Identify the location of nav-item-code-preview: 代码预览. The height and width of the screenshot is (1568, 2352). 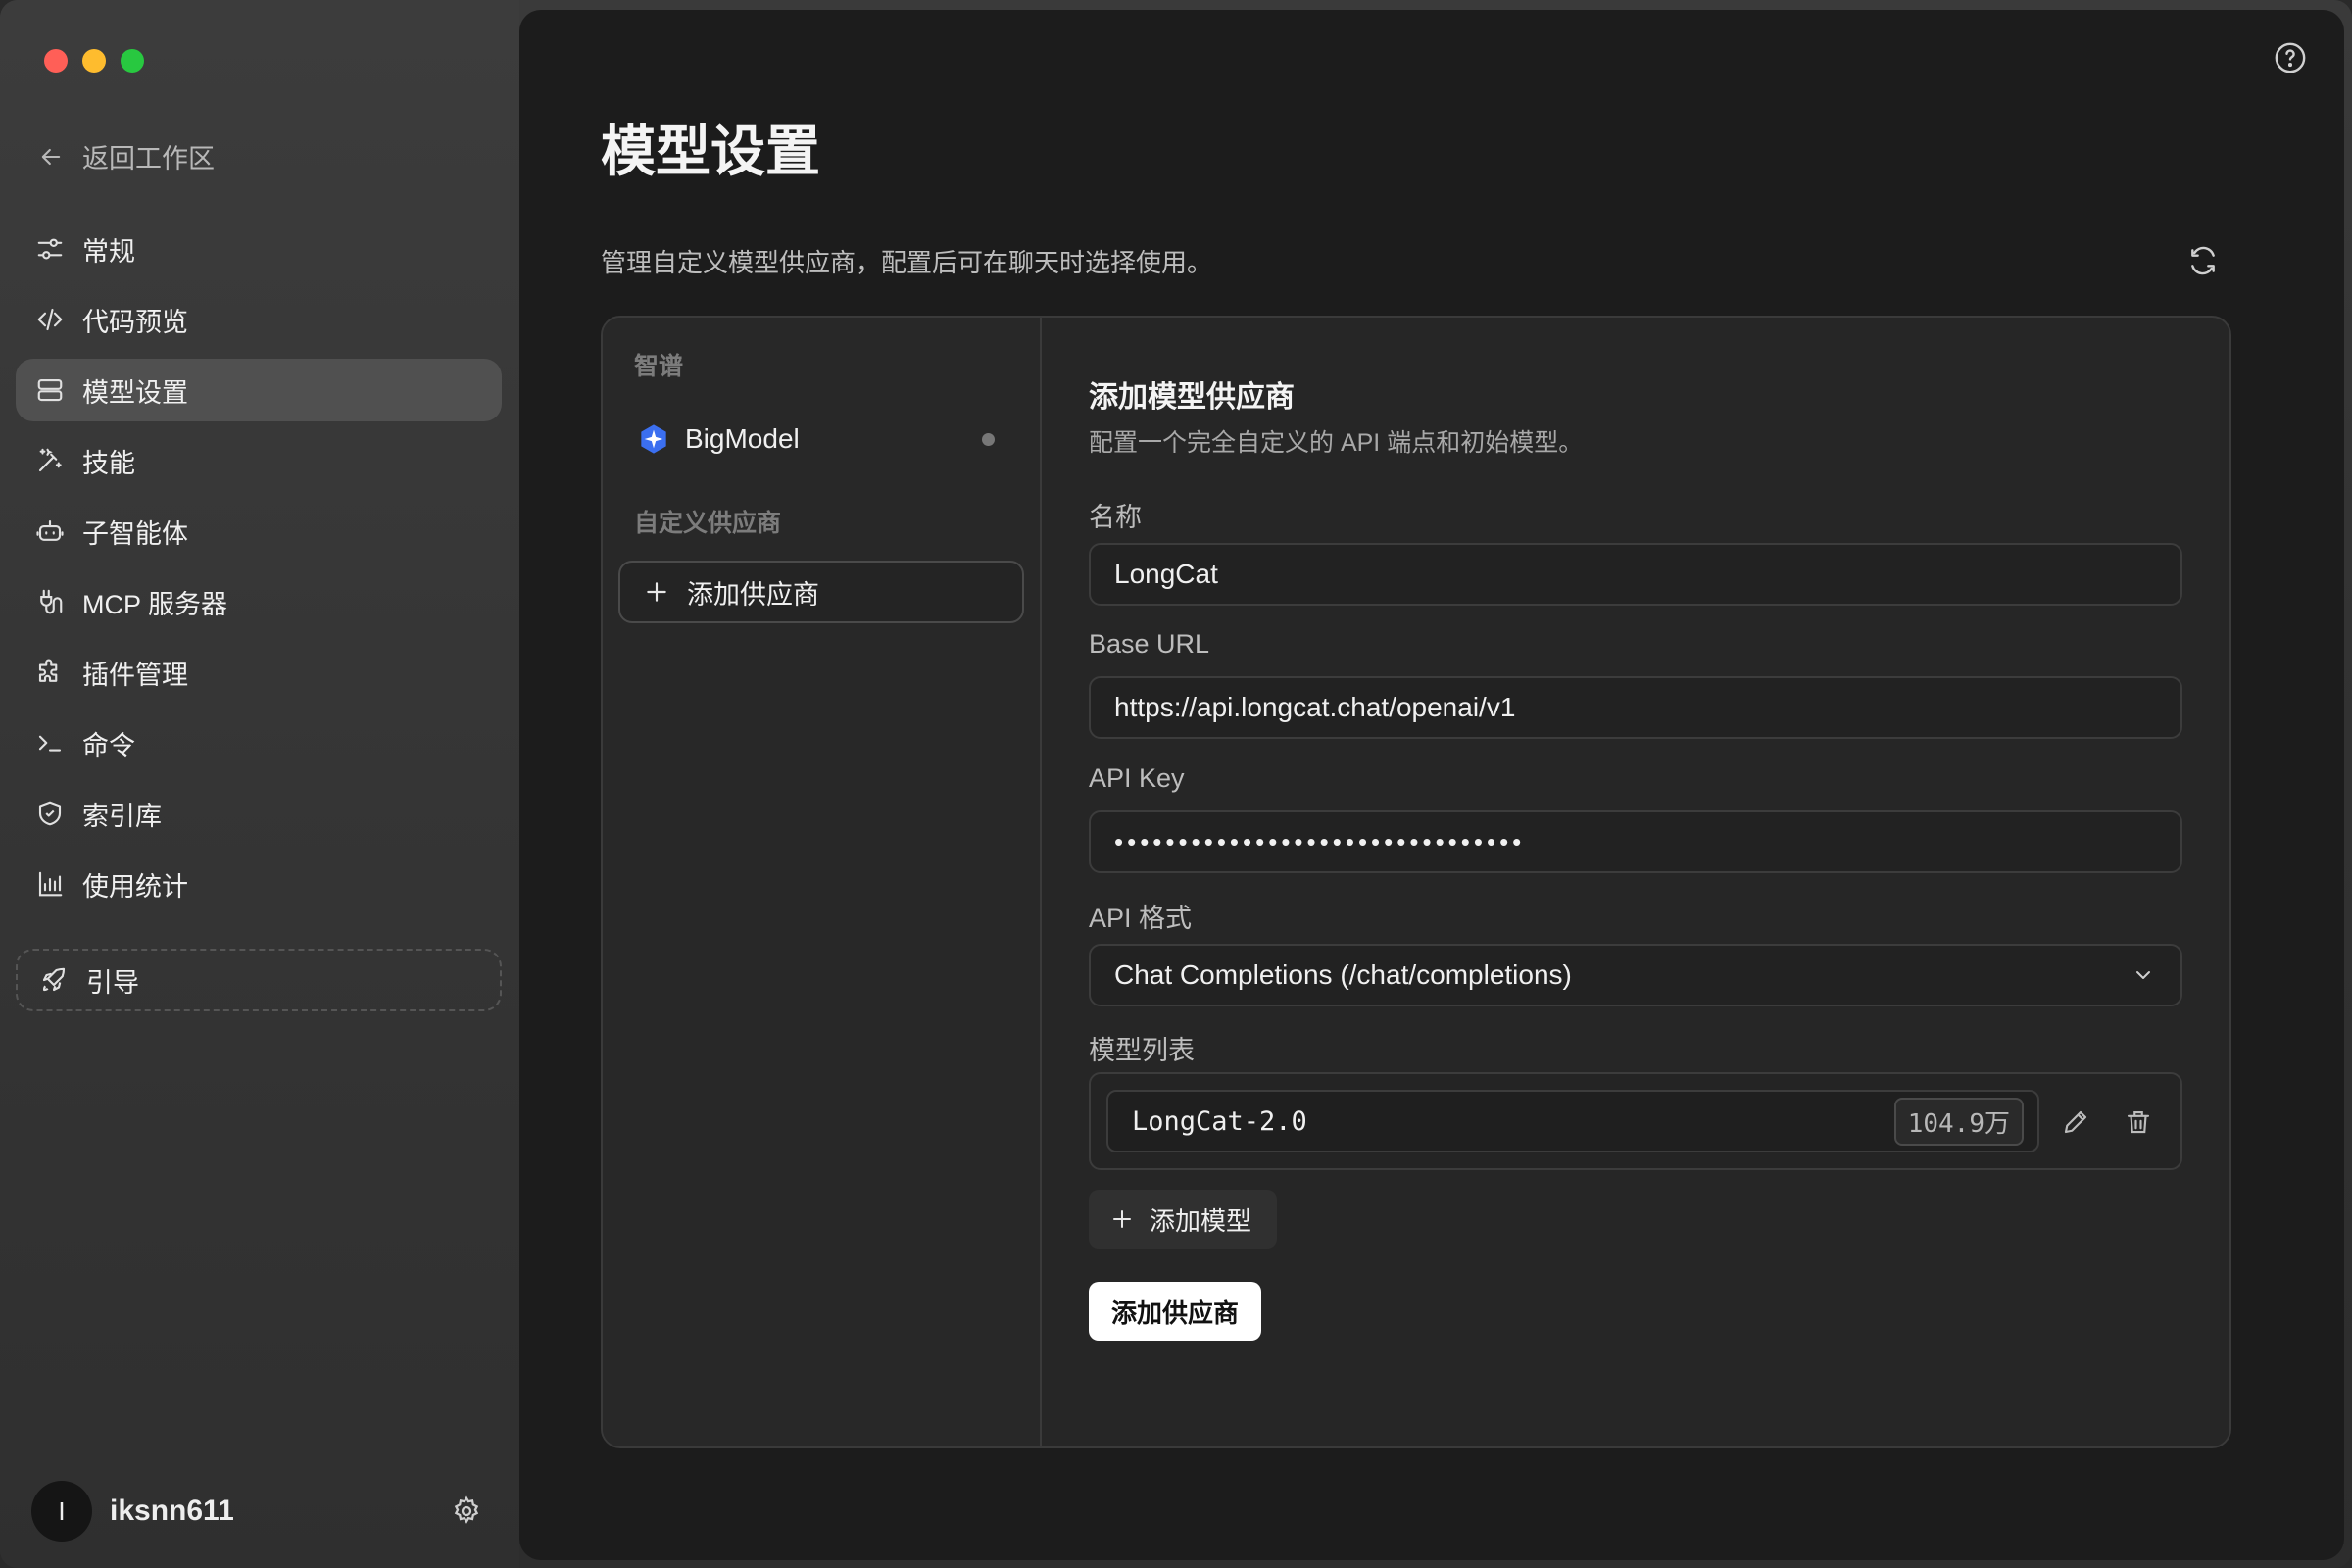
(259, 319).